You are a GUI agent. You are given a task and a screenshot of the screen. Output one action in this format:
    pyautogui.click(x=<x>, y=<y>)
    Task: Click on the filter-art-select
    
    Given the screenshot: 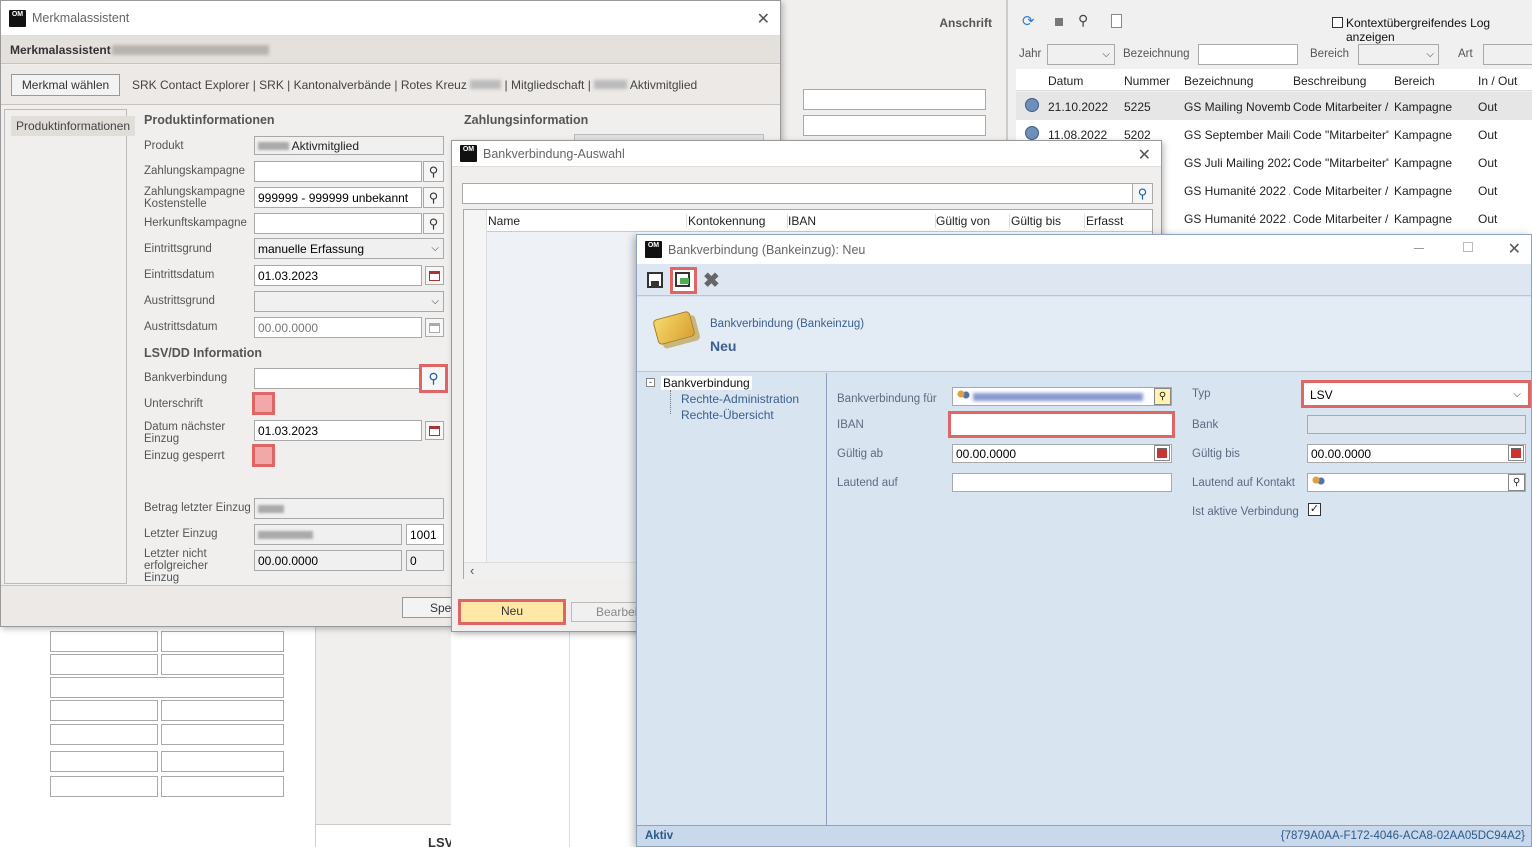 What is the action you would take?
    pyautogui.click(x=1507, y=54)
    